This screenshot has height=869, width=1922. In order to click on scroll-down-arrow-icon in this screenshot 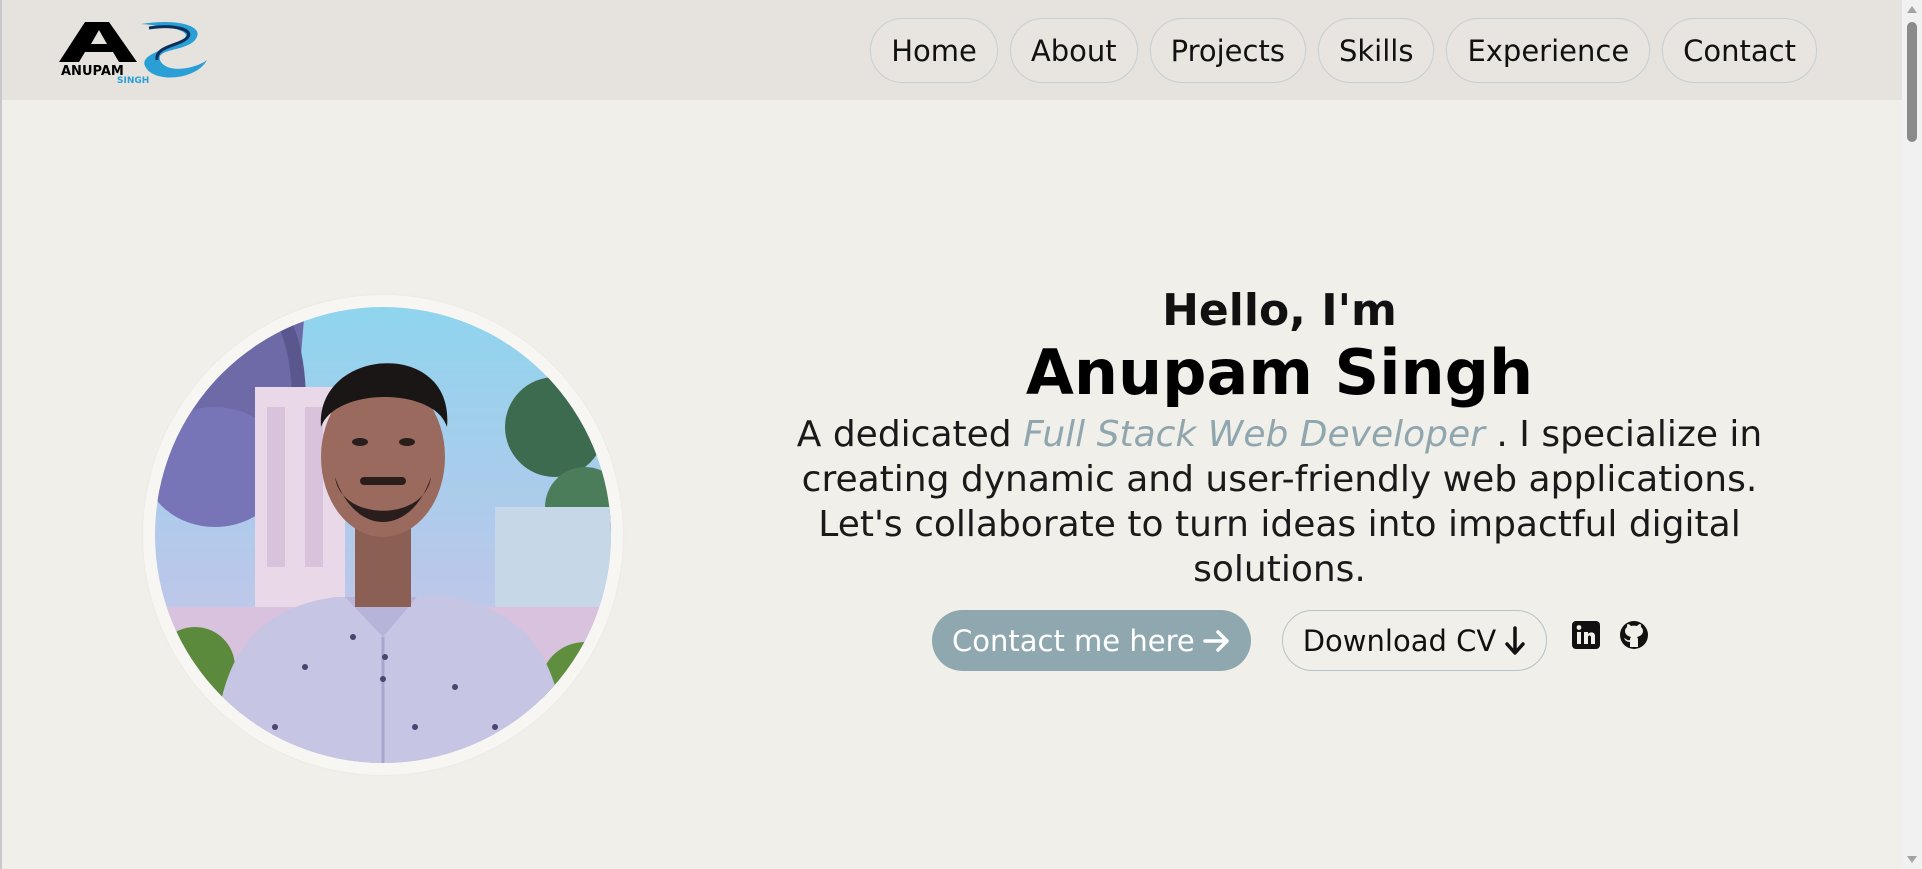, I will do `click(1912, 859)`.